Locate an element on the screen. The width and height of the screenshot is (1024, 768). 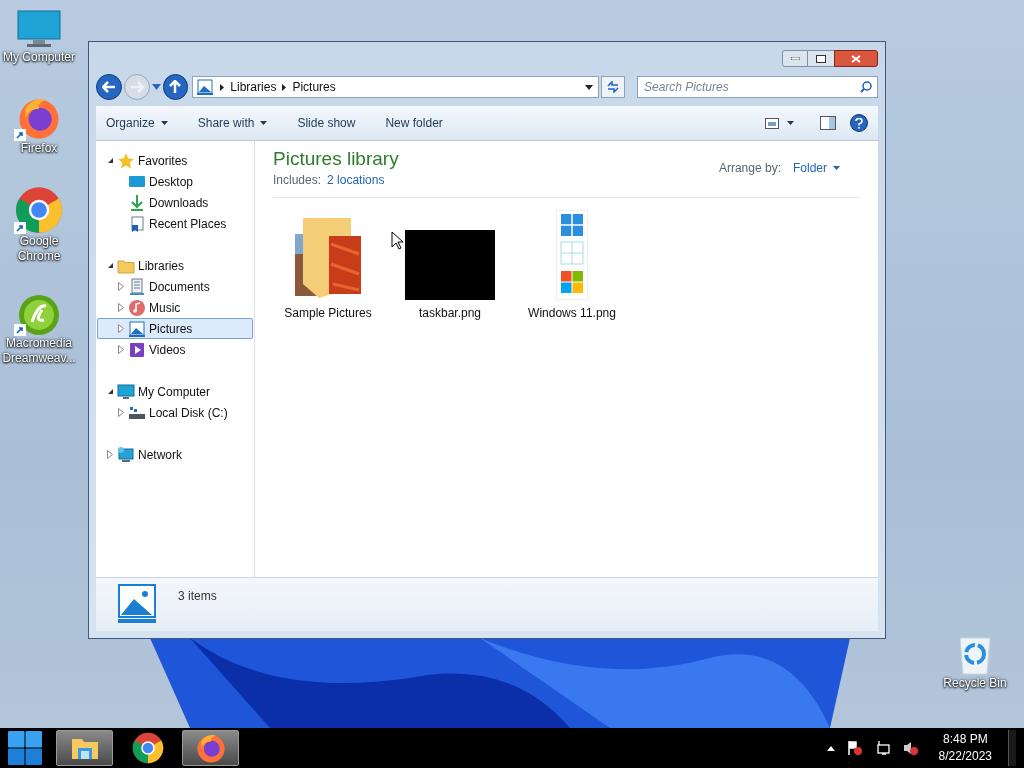
arrange-by-label: Arrange by: is located at coordinates (749, 168).